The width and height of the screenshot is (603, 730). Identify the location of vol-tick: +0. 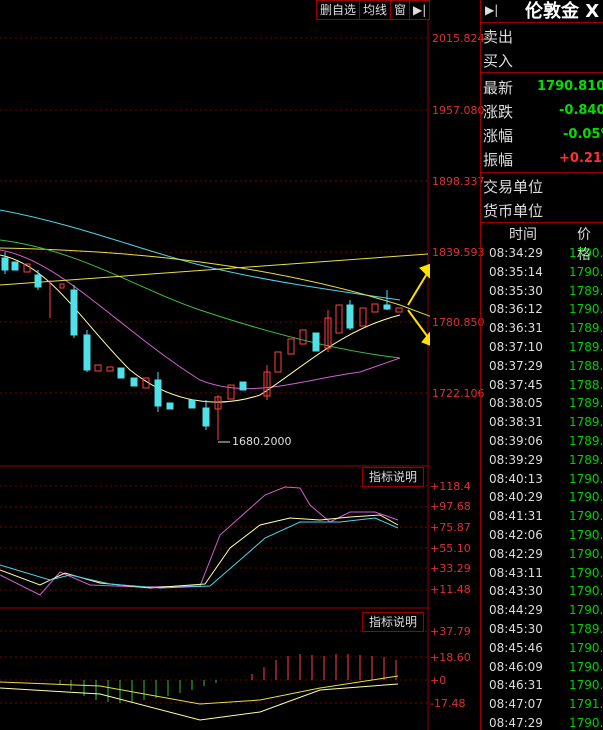
(438, 680).